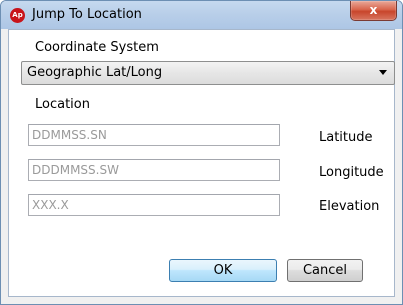 Image resolution: width=403 pixels, height=305 pixels. I want to click on elevation-label: Elevation, so click(349, 206).